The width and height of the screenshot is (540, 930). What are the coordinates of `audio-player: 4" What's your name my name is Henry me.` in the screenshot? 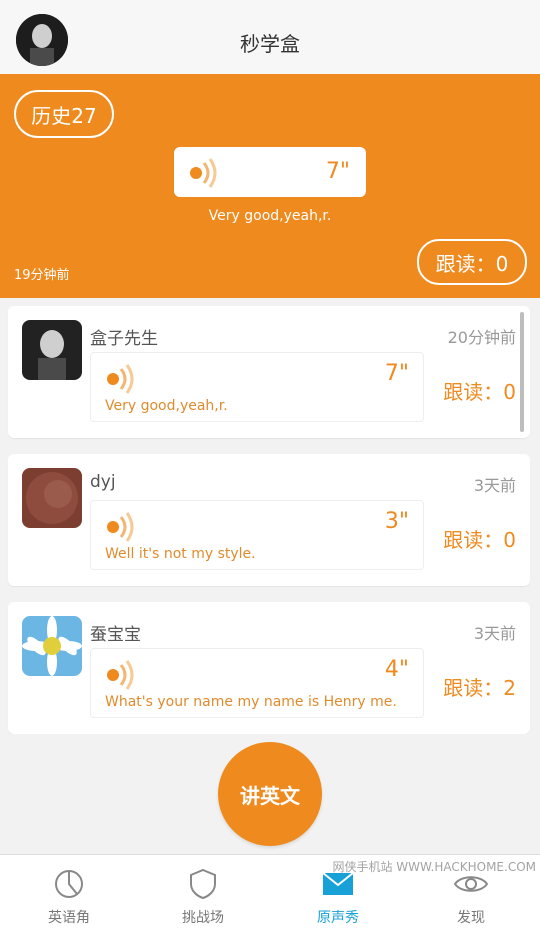 It's located at (257, 683).